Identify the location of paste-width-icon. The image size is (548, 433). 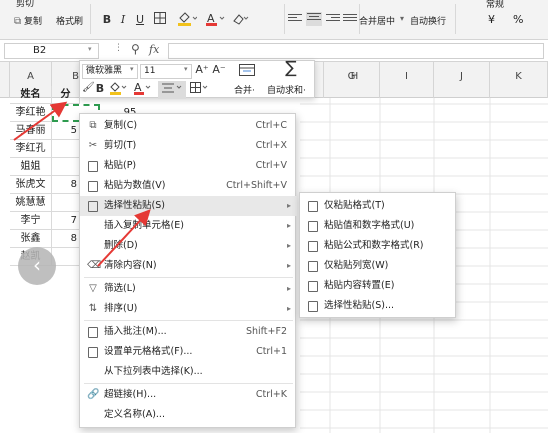
(313, 266).